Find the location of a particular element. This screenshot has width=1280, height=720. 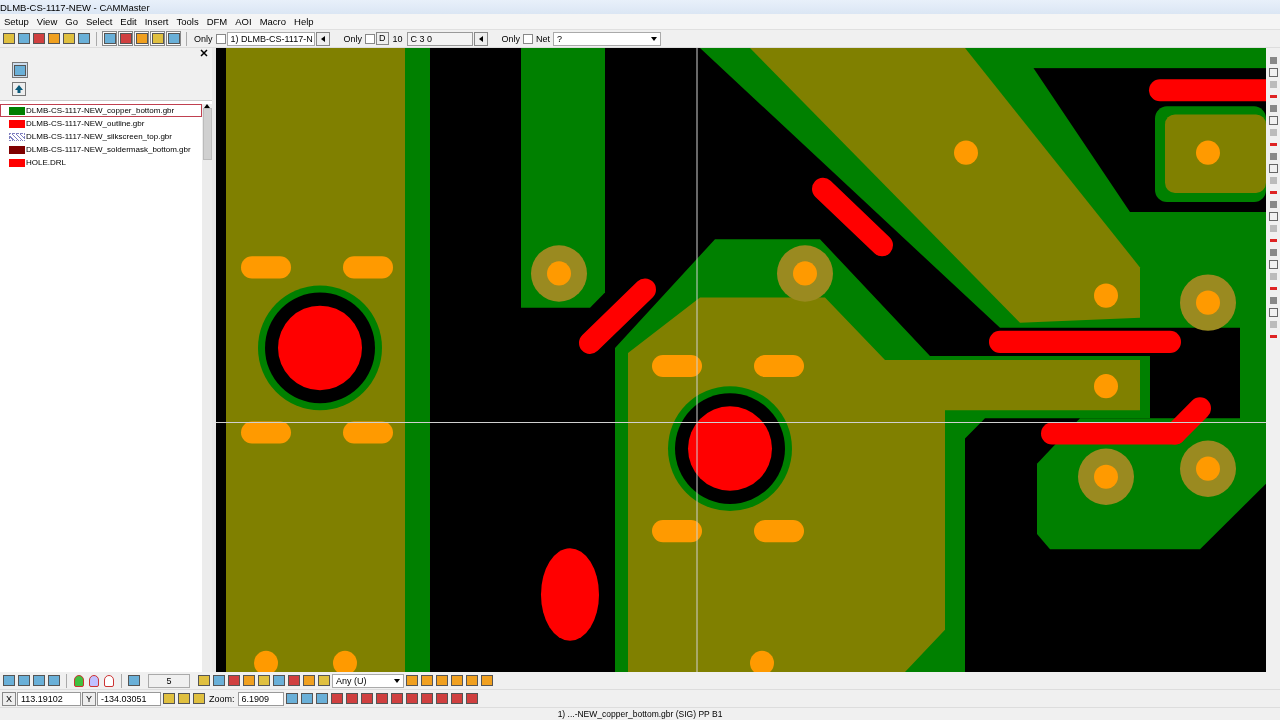

close-icon is located at coordinates (204, 53).